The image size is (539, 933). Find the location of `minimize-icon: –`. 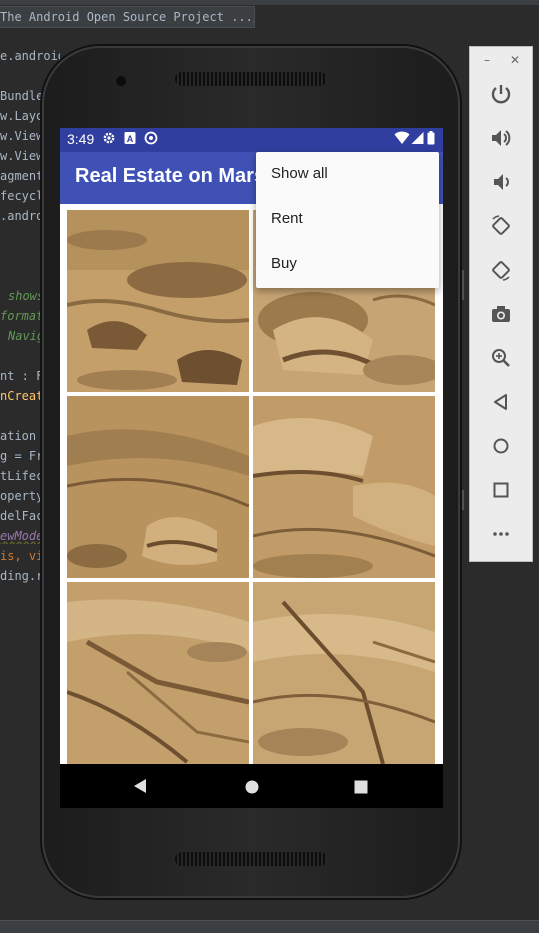

minimize-icon: – is located at coordinates (487, 60).